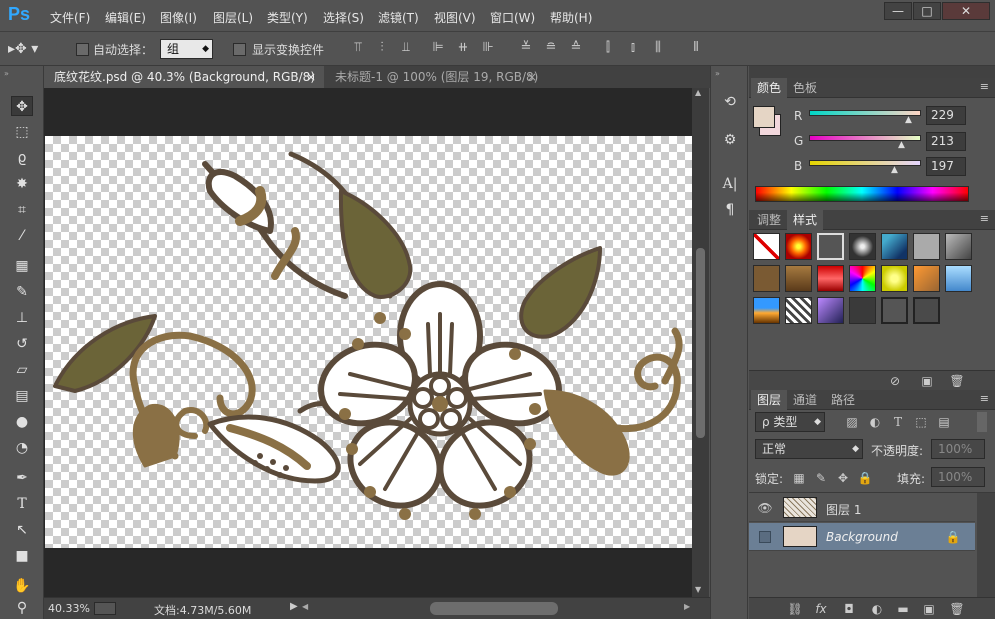  I want to click on color-spectrum-bar, so click(862, 194).